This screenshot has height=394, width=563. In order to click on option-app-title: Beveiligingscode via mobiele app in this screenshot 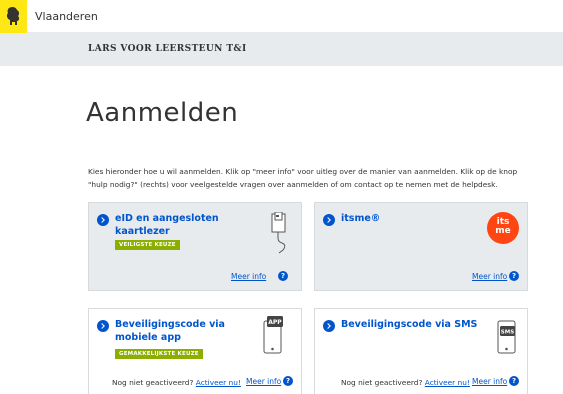, I will do `click(187, 331)`.